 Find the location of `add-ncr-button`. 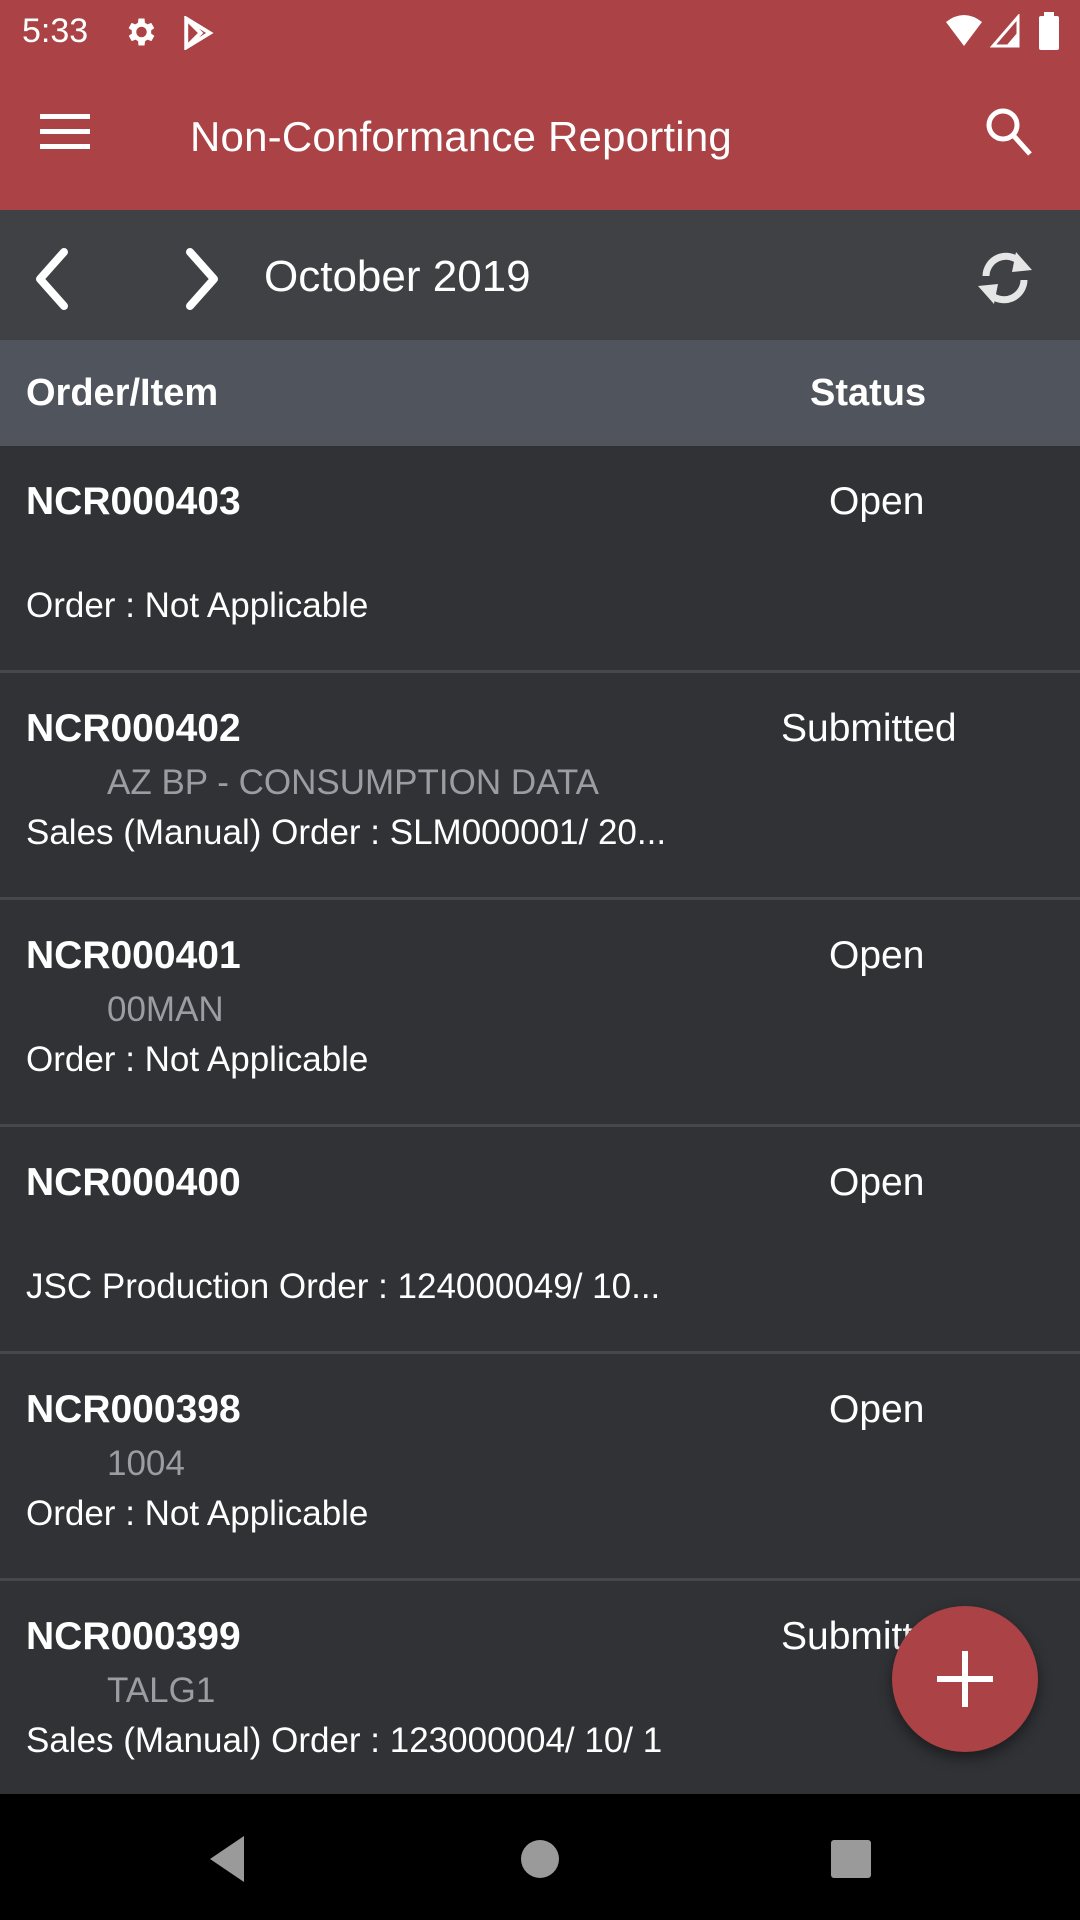

add-ncr-button is located at coordinates (965, 1679).